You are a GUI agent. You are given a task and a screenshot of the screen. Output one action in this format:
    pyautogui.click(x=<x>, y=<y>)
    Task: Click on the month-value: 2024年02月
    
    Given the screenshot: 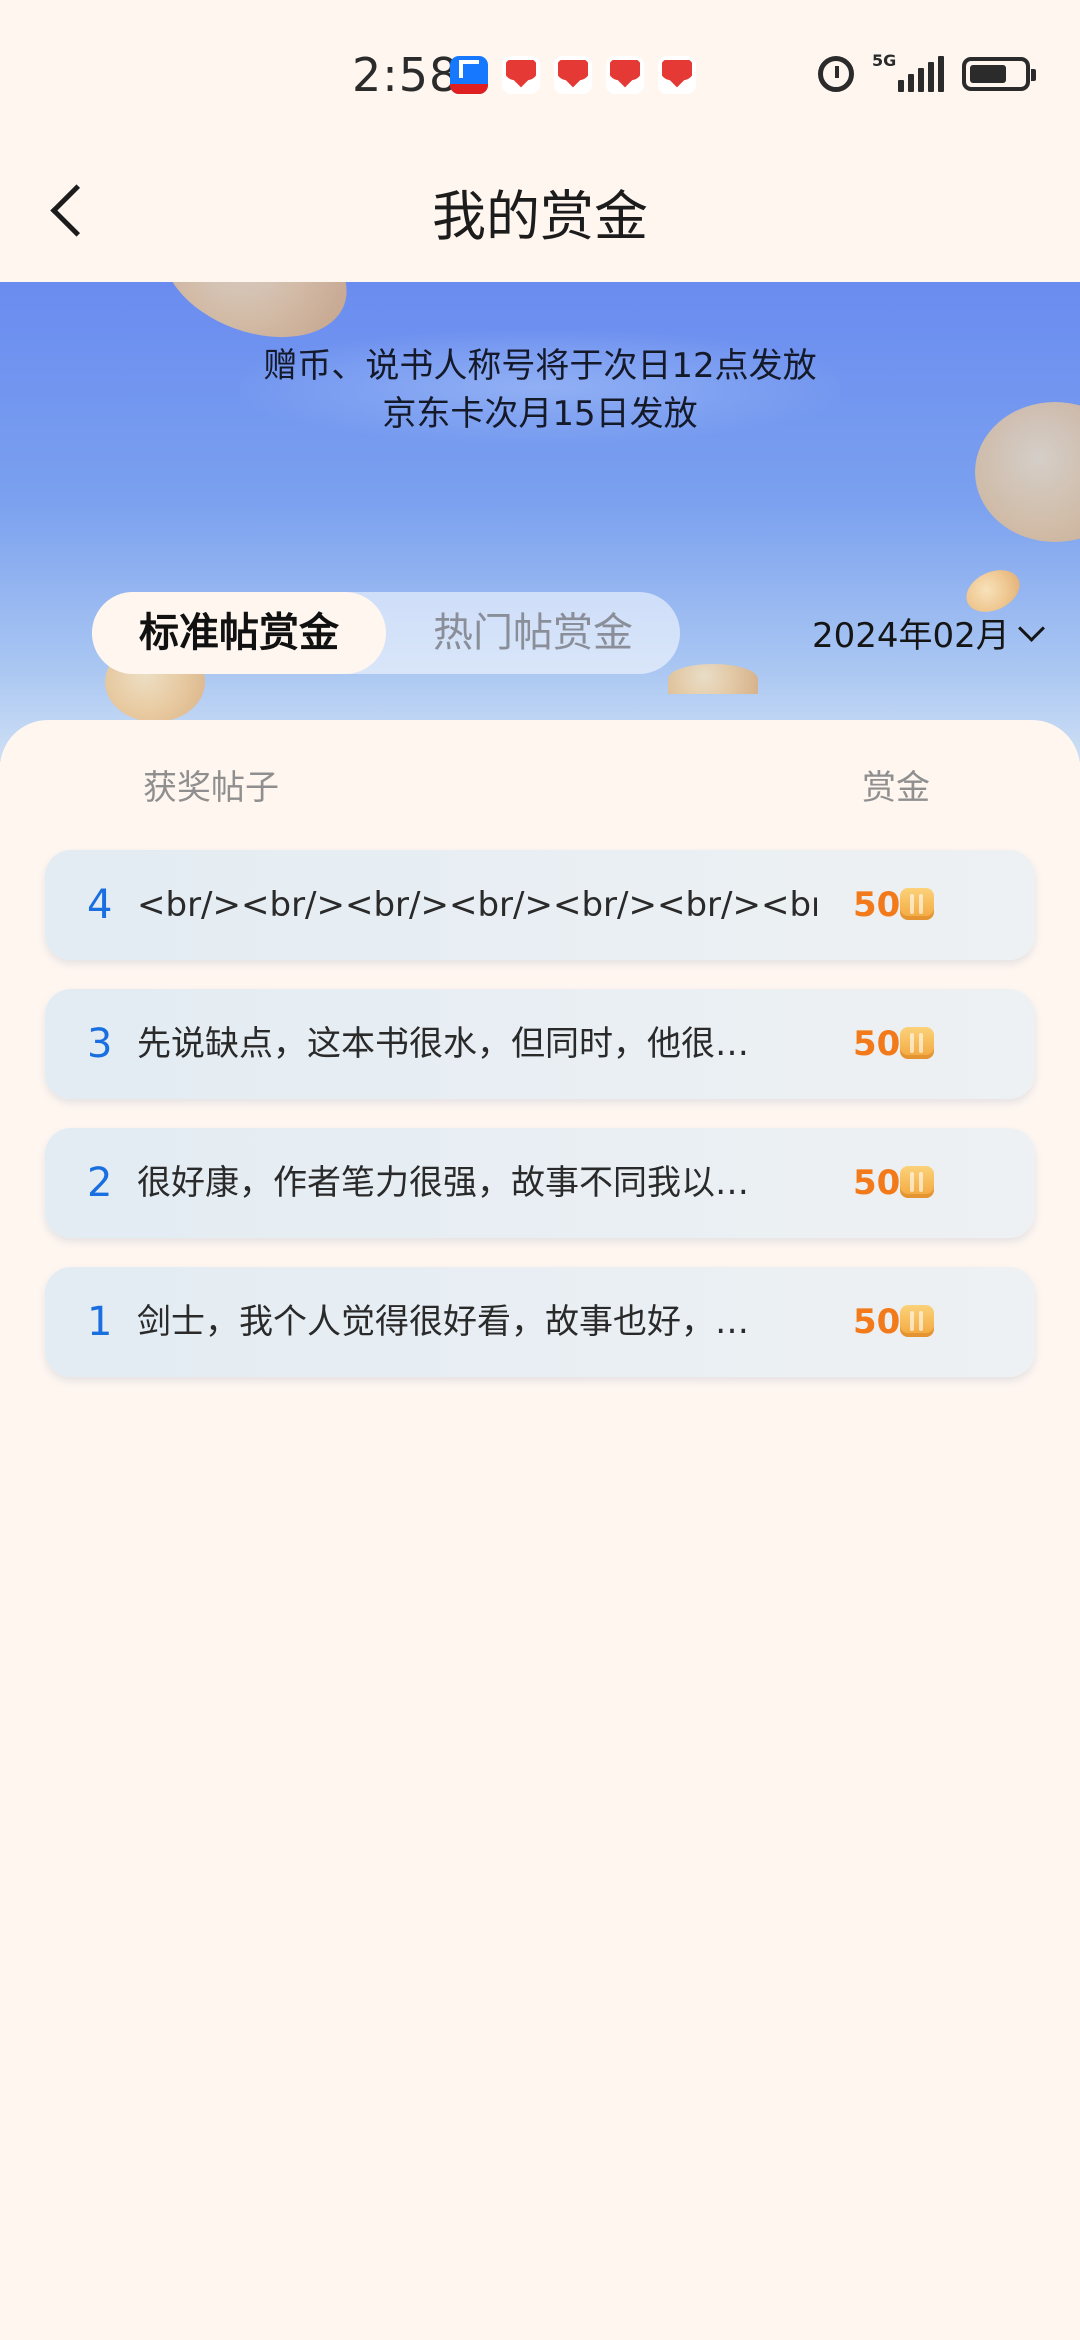 What is the action you would take?
    pyautogui.click(x=911, y=636)
    